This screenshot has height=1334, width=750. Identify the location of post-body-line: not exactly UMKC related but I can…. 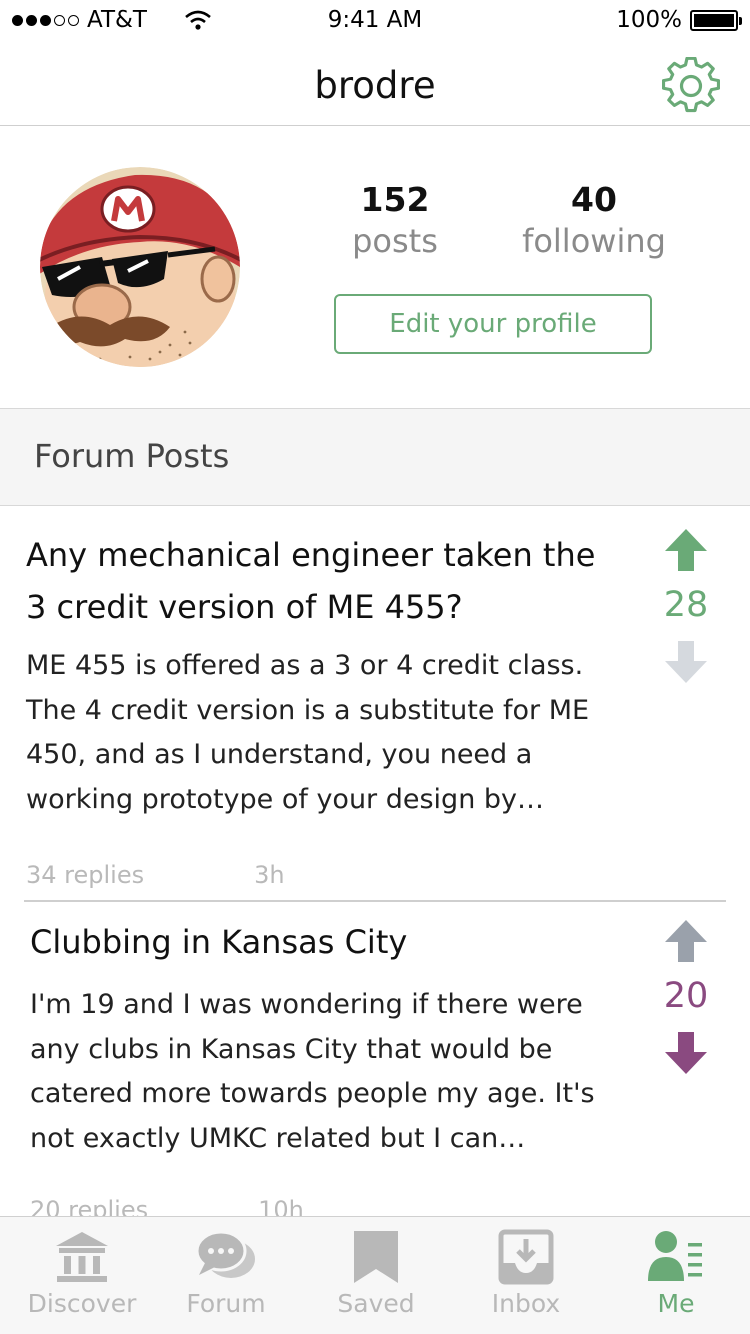
(278, 1138).